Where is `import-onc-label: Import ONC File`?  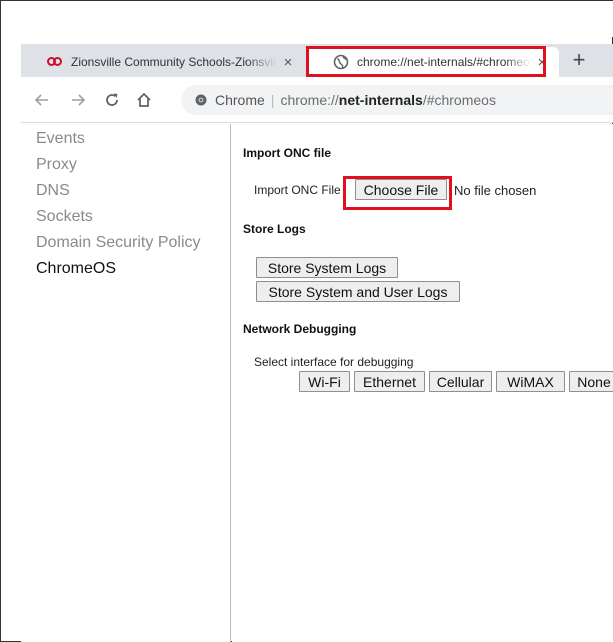
import-onc-label: Import ONC File is located at coordinates (297, 190).